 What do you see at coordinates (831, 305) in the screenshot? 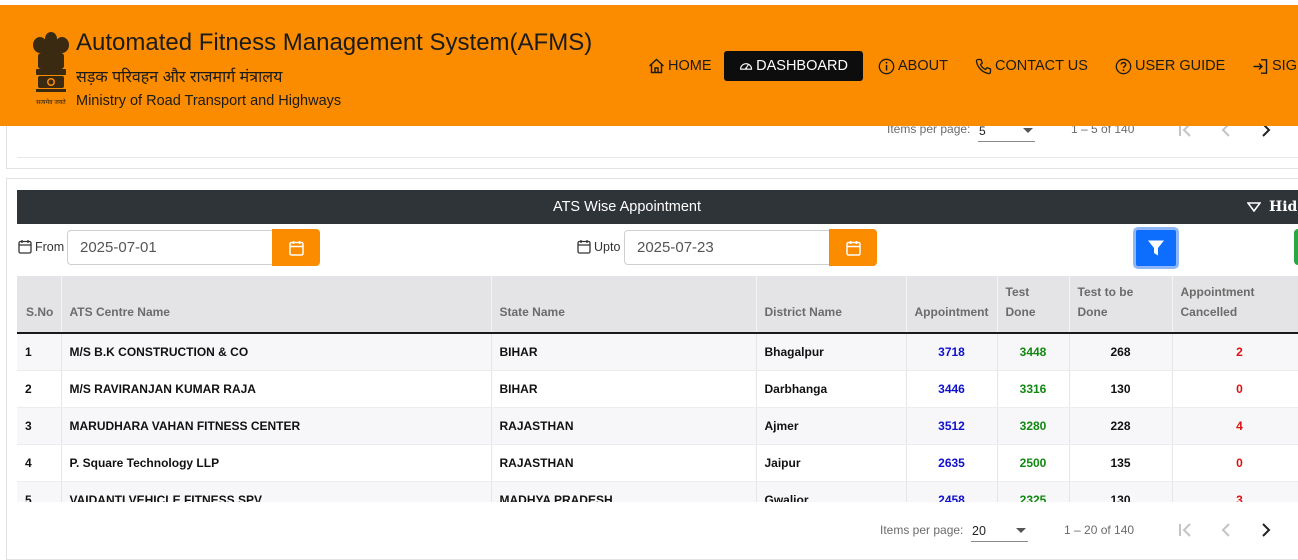
I see `column-header-district-name: District Name` at bounding box center [831, 305].